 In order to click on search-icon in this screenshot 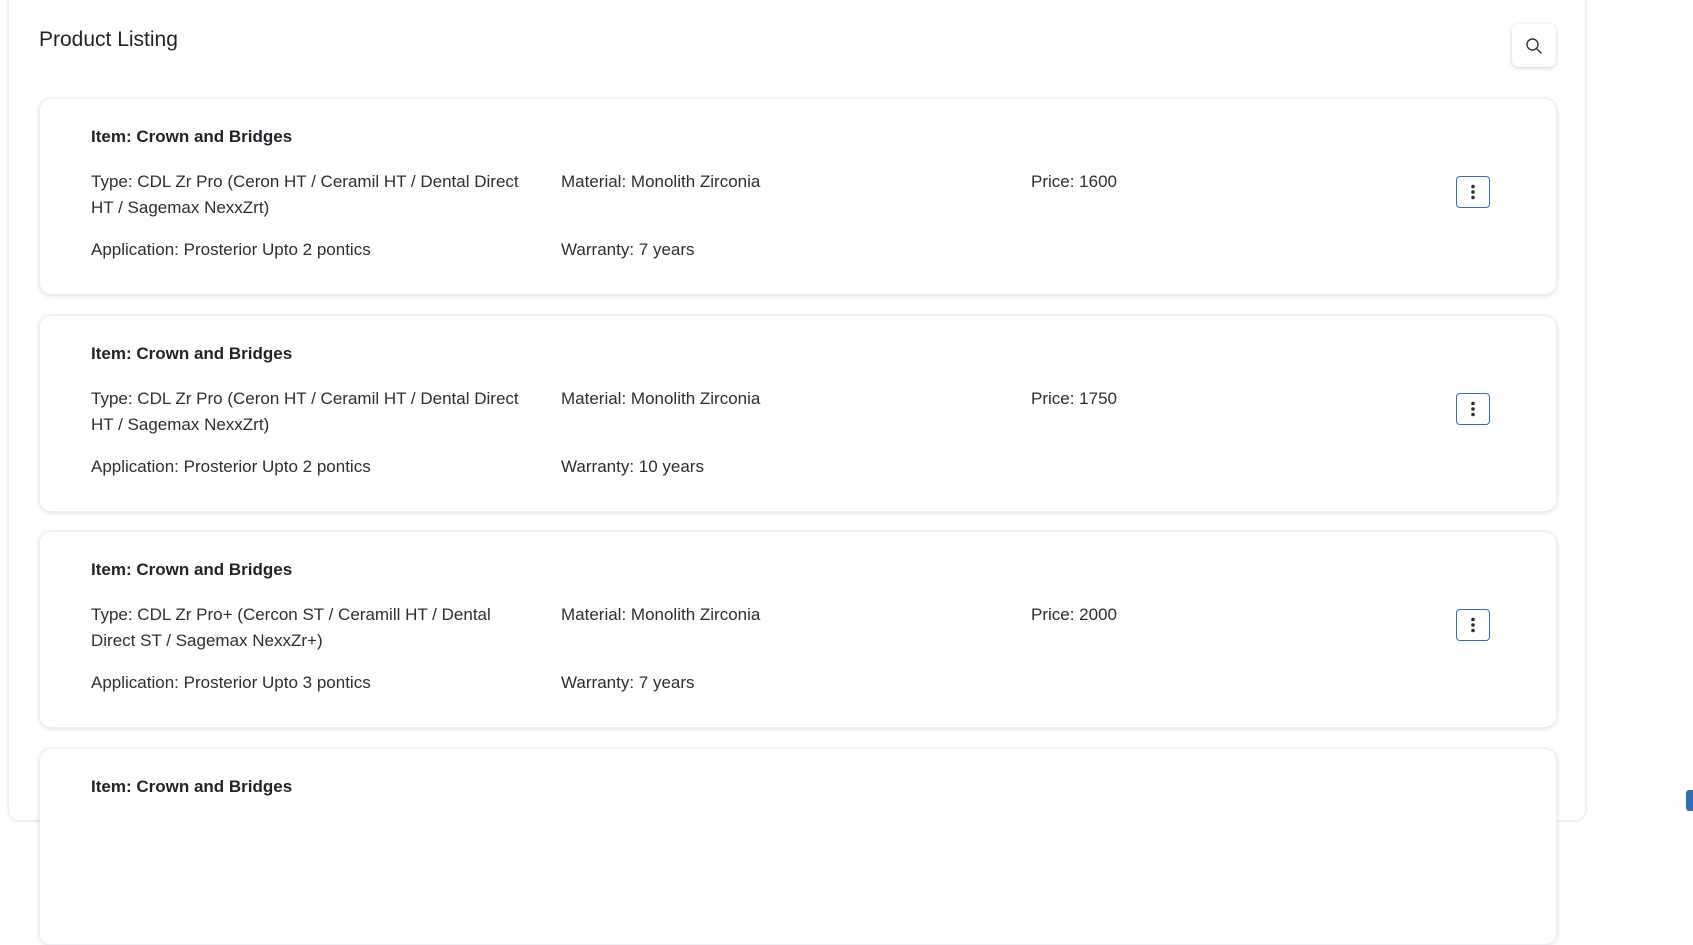, I will do `click(1534, 45)`.